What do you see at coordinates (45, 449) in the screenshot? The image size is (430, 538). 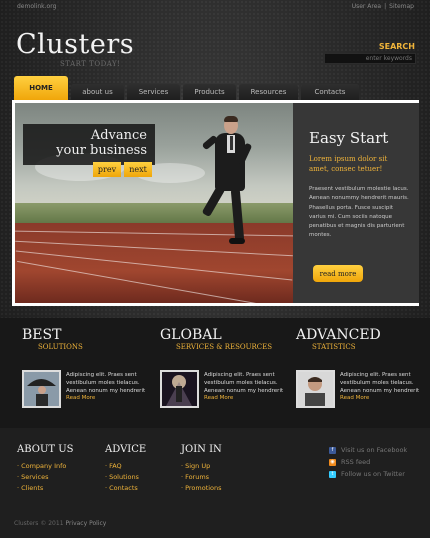 I see `footer-heading: ABOUT US` at bounding box center [45, 449].